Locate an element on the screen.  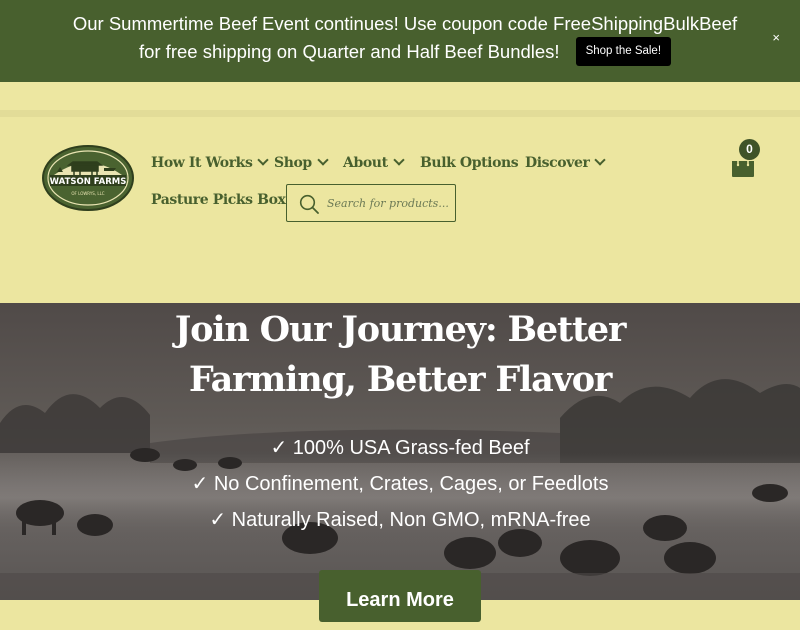
hero-bullet: ✓ Naturally Raised, Non GMO, mRNA-free is located at coordinates (400, 520).